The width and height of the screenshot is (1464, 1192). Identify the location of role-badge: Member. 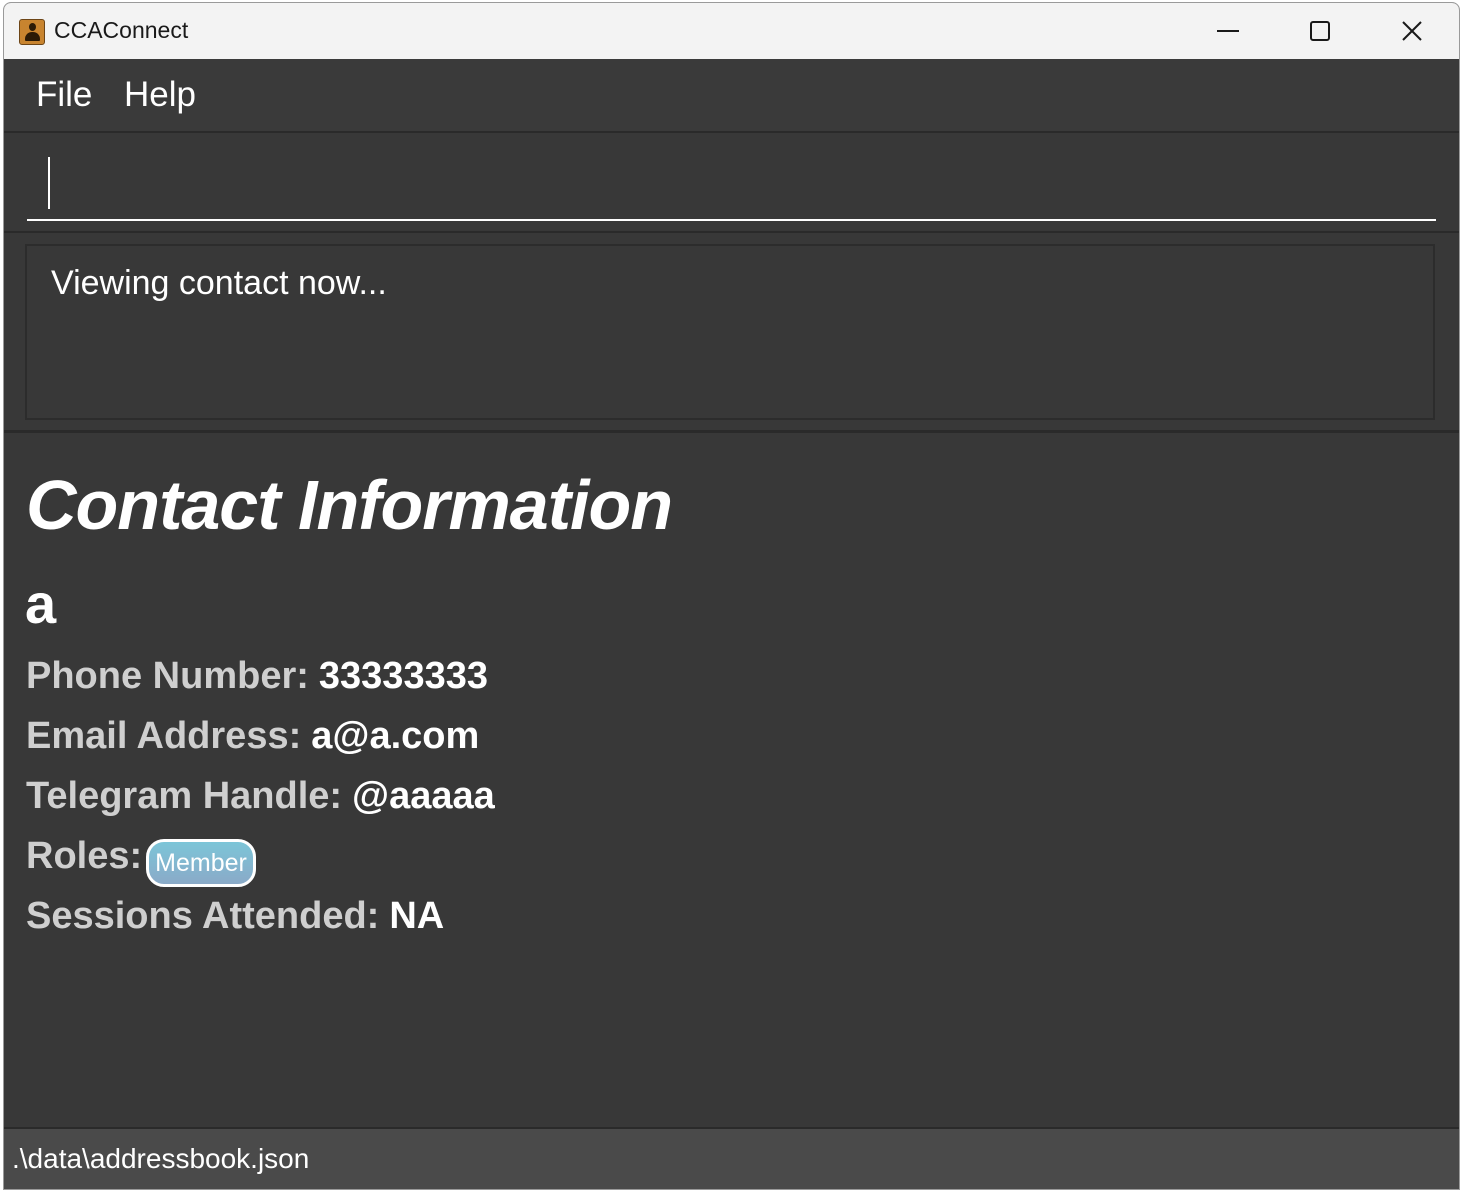
(201, 863).